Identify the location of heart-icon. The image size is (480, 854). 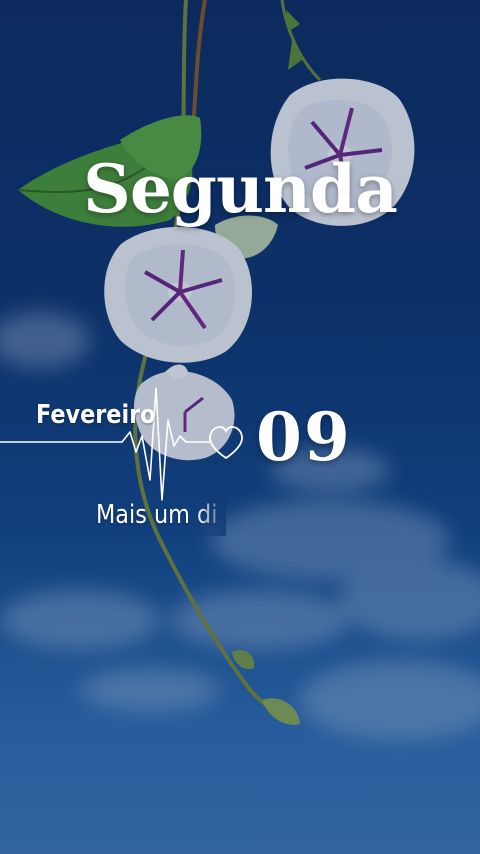
(226, 443).